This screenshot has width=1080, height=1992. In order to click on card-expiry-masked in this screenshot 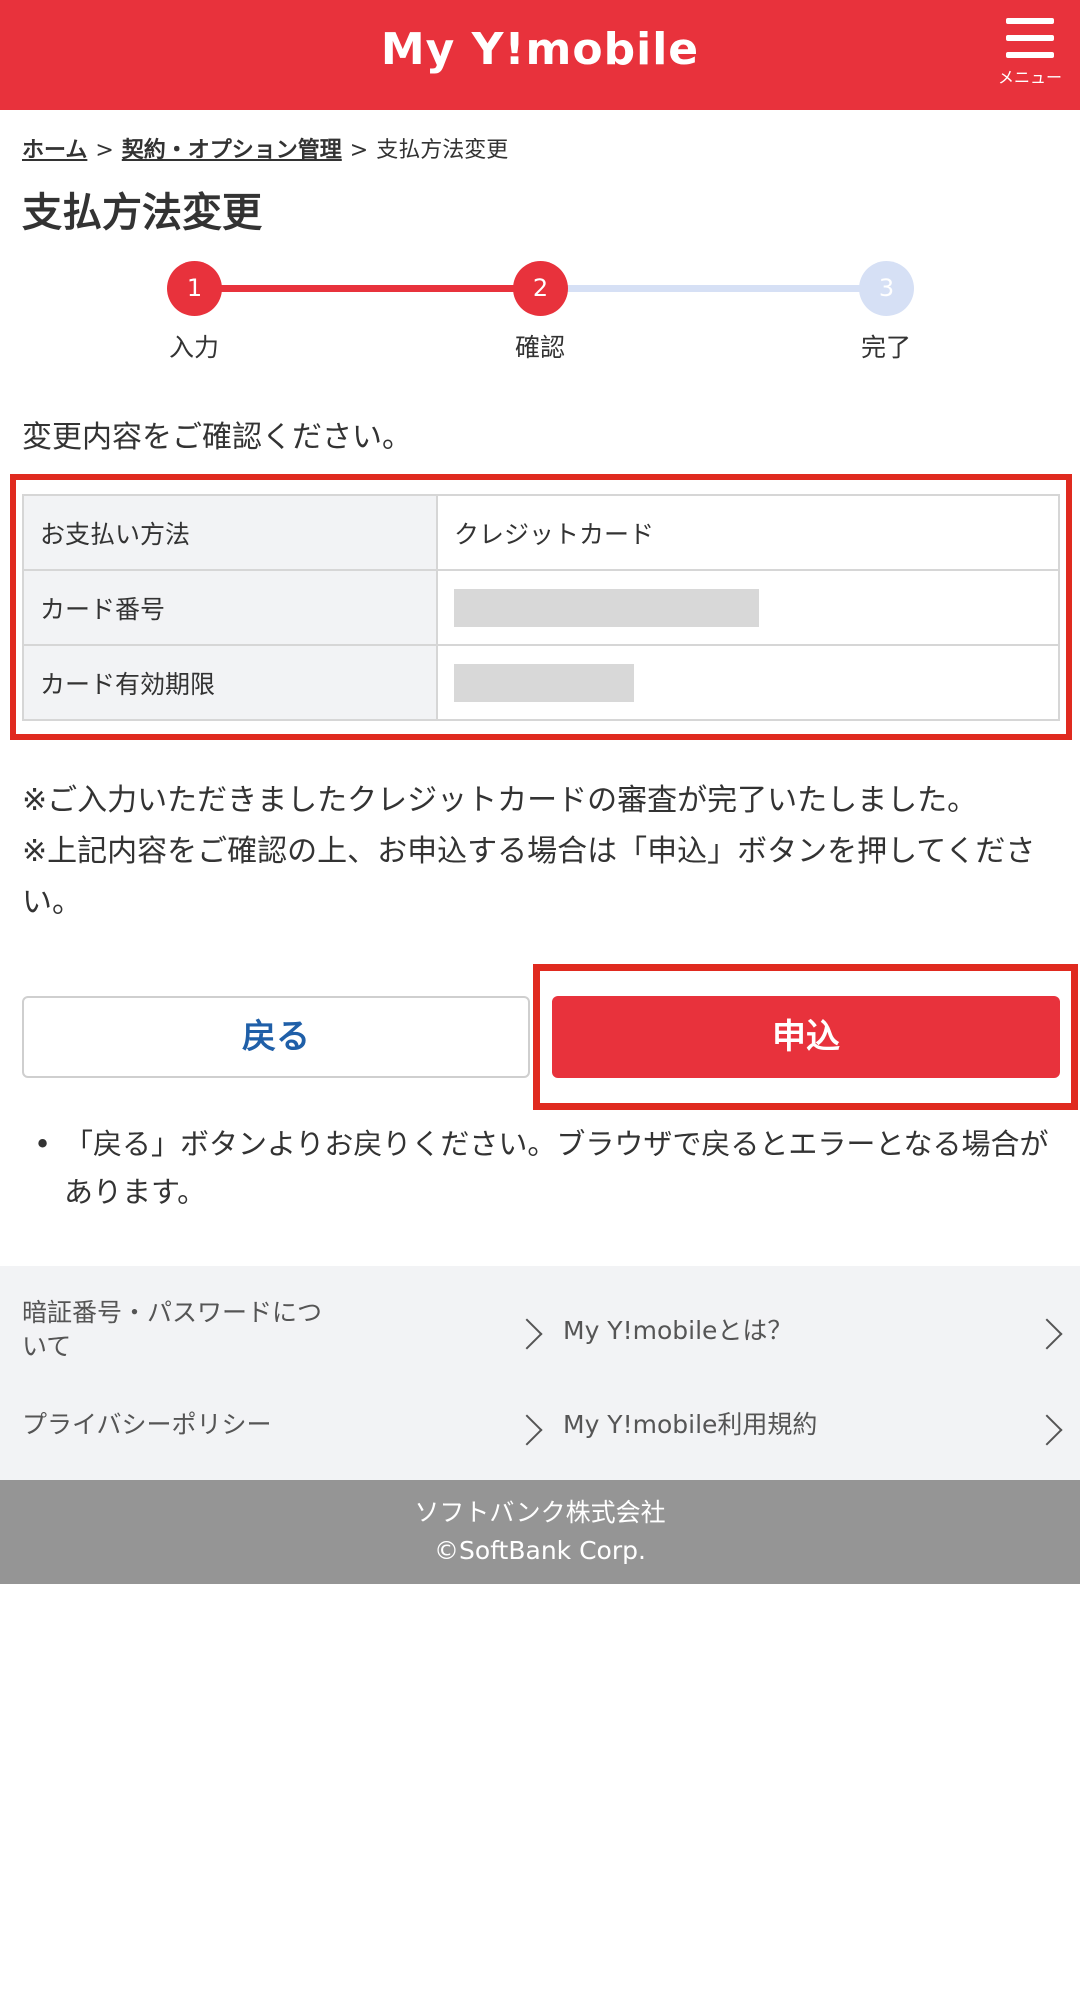, I will do `click(544, 682)`.